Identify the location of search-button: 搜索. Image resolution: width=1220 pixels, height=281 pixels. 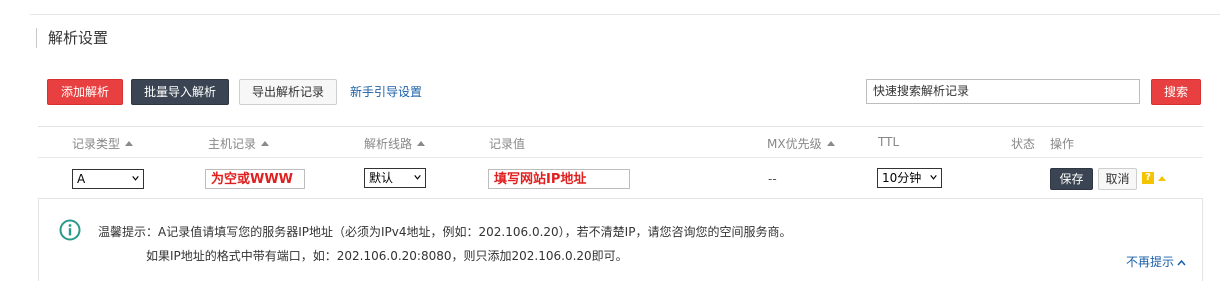
(1176, 92).